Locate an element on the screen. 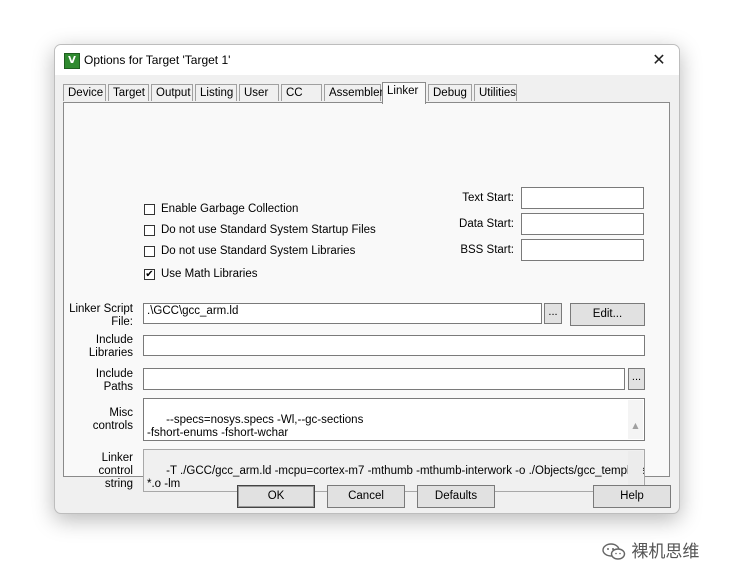 This screenshot has width=735, height=580. include-paths-label: Include Paths is located at coordinates (114, 381).